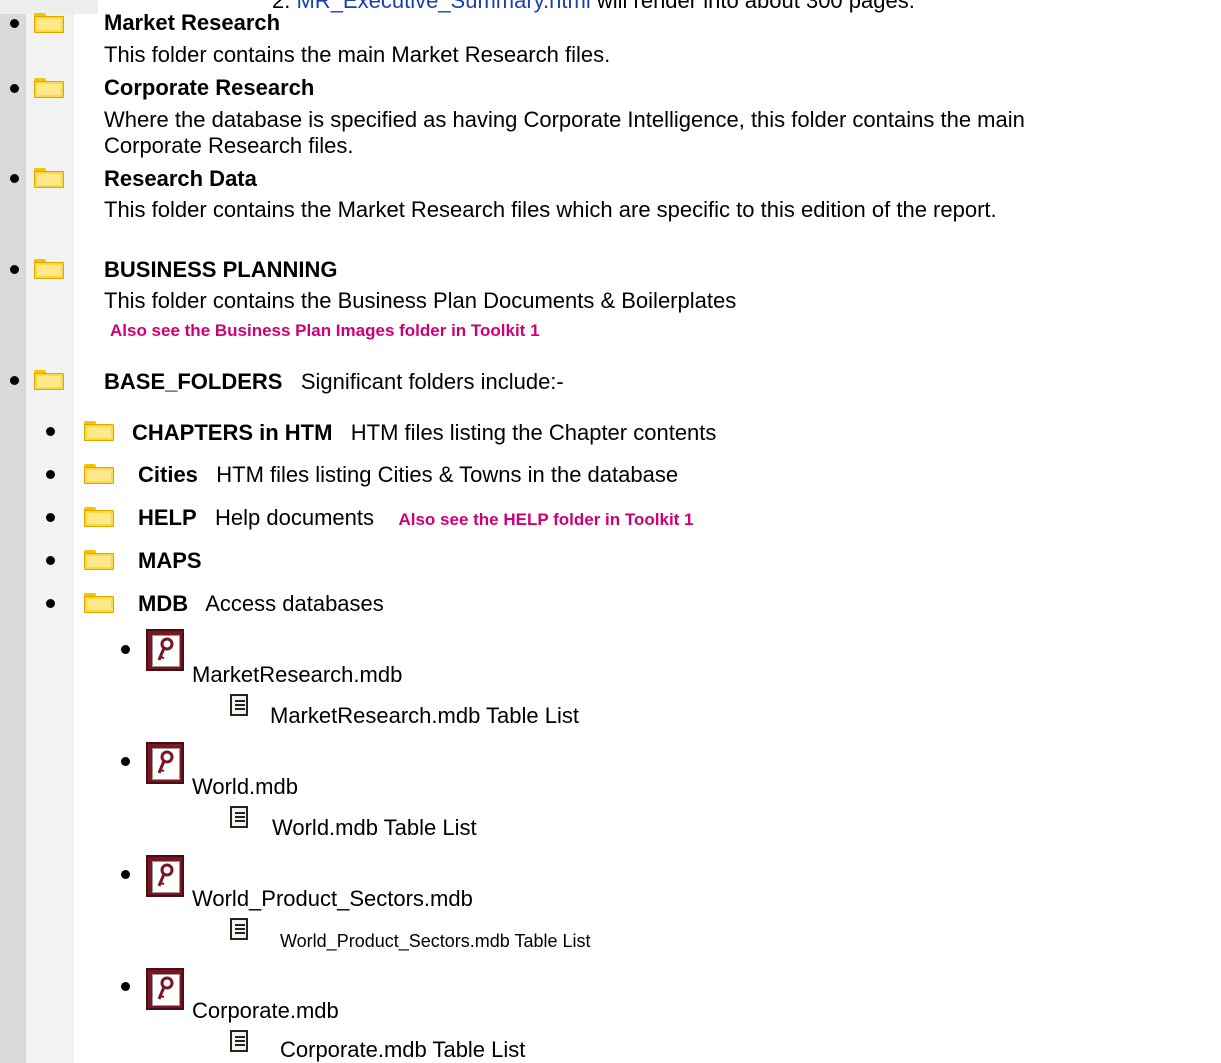 The width and height of the screenshot is (1221, 1063). I want to click on database-file: World.mdb, so click(245, 786).